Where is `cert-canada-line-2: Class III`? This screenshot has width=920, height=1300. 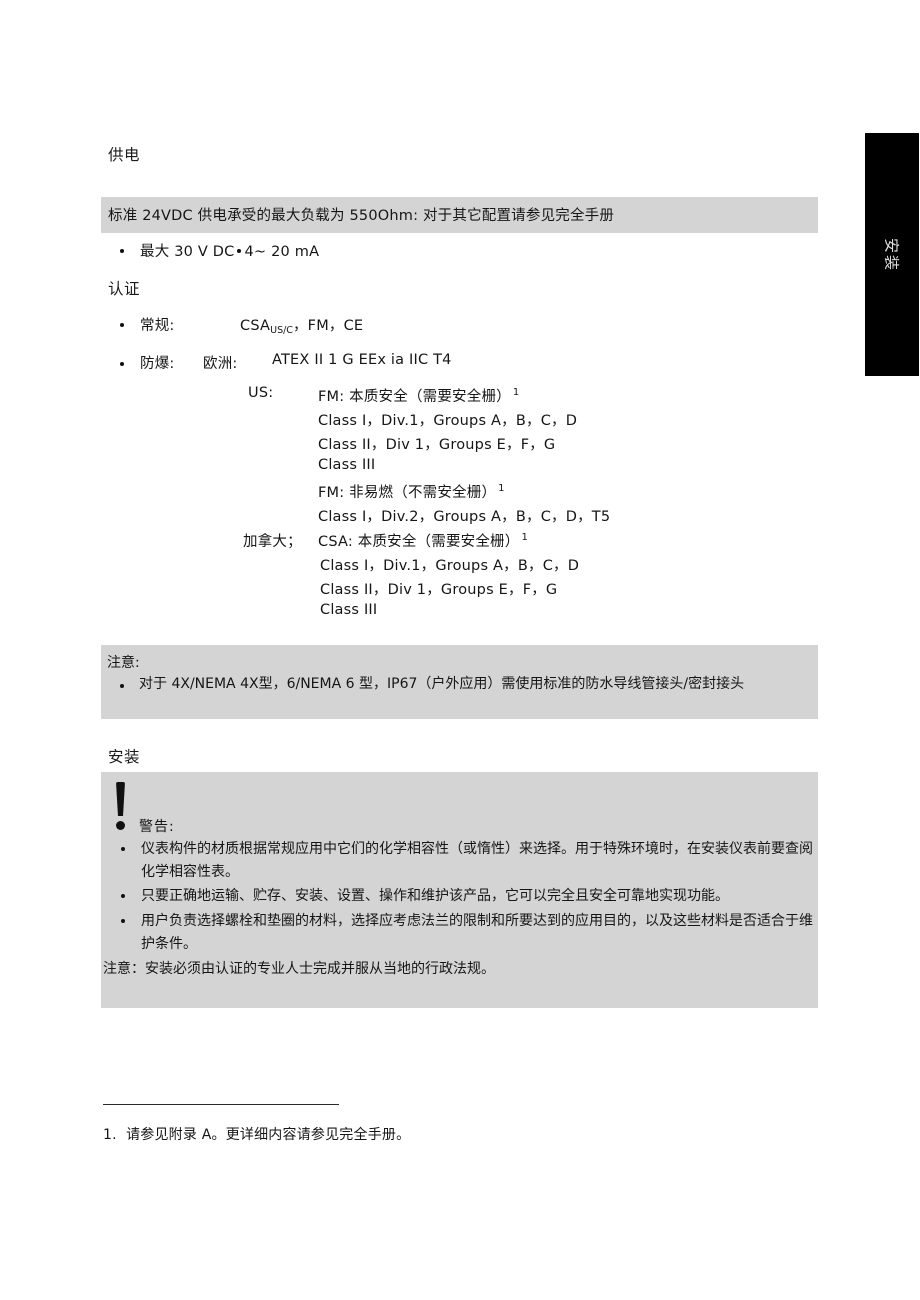
cert-canada-line-2: Class III is located at coordinates (349, 610).